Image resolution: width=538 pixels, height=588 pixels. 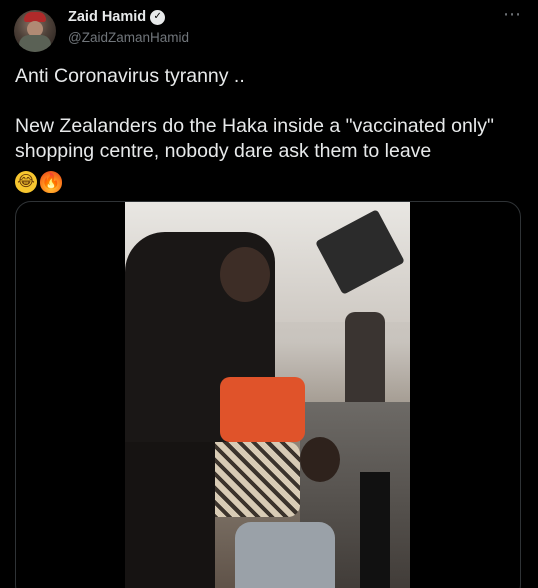 What do you see at coordinates (512, 14) in the screenshot?
I see `more-options-icon: ⋯` at bounding box center [512, 14].